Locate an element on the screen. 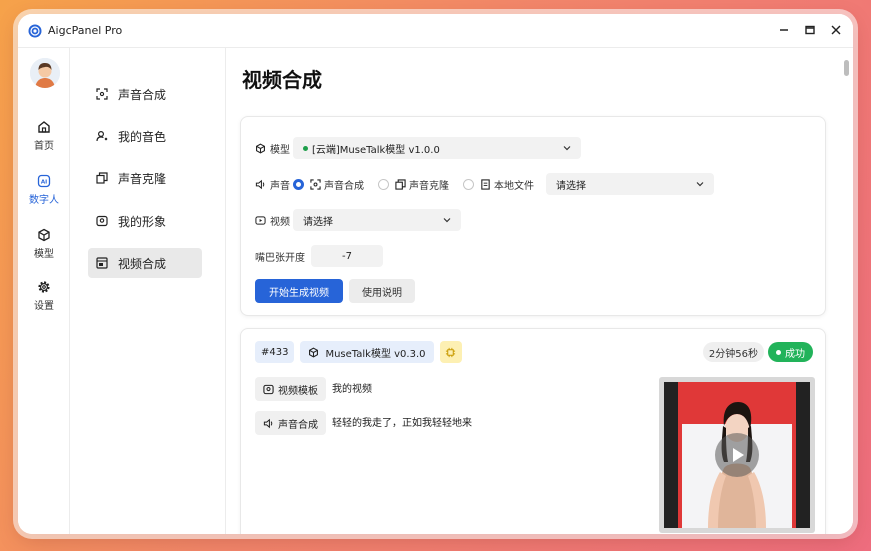 This screenshot has height=551, width=871. user-voice-icon is located at coordinates (102, 136).